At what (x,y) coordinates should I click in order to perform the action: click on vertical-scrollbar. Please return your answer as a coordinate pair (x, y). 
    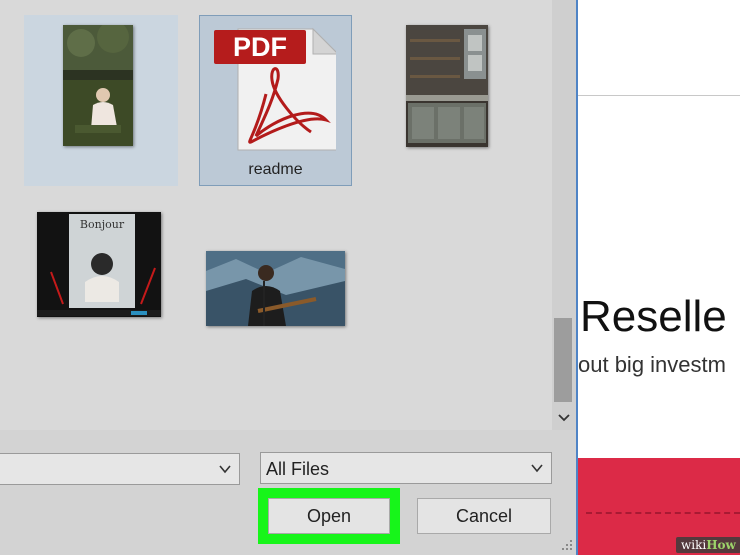
    Looking at the image, I should click on (564, 215).